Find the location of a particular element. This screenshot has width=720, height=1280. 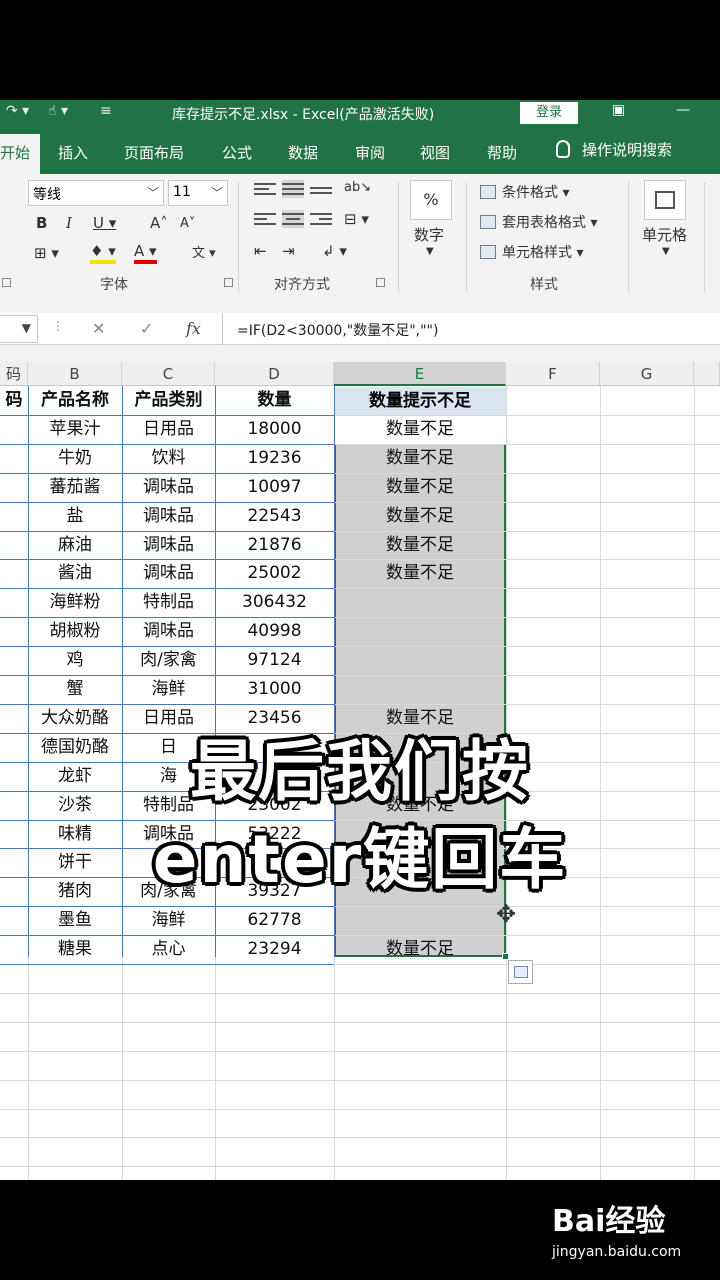

conditional-format-button: 条件格式 ▾ is located at coordinates (524, 192).